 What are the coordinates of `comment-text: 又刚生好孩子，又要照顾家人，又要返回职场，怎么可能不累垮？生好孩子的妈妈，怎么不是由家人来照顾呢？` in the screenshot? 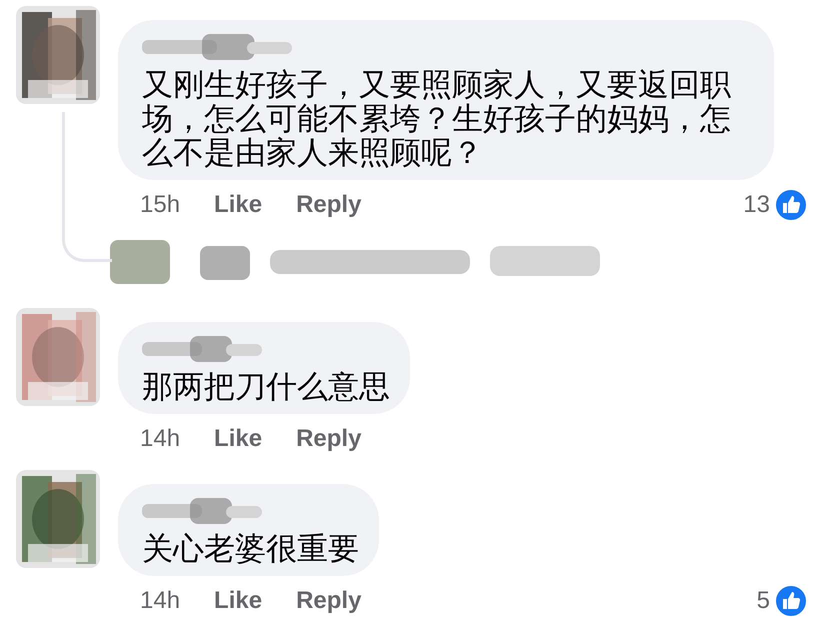 It's located at (437, 119).